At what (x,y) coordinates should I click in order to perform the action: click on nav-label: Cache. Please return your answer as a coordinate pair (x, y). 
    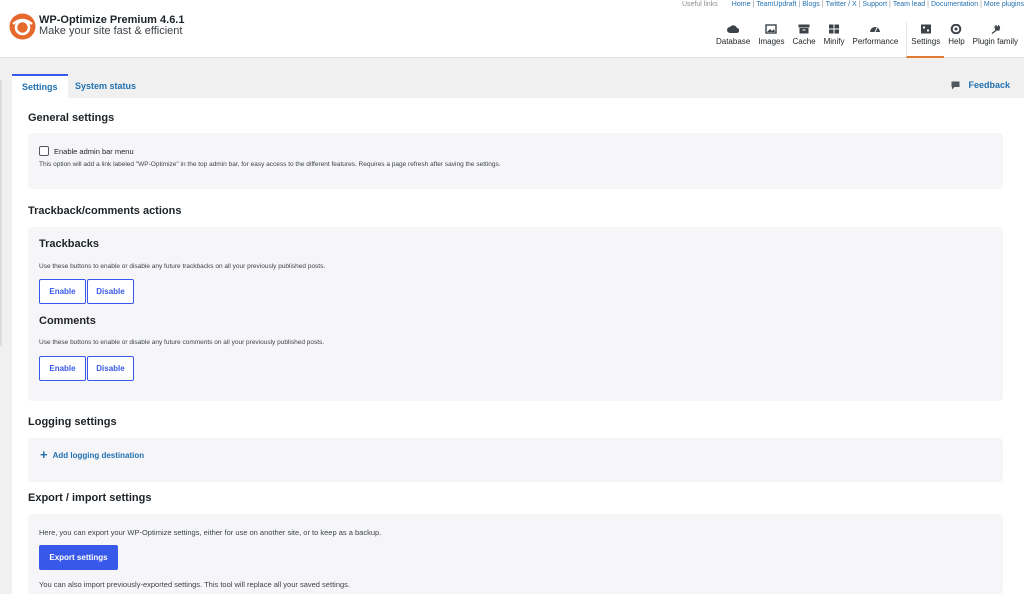
    Looking at the image, I should click on (804, 41).